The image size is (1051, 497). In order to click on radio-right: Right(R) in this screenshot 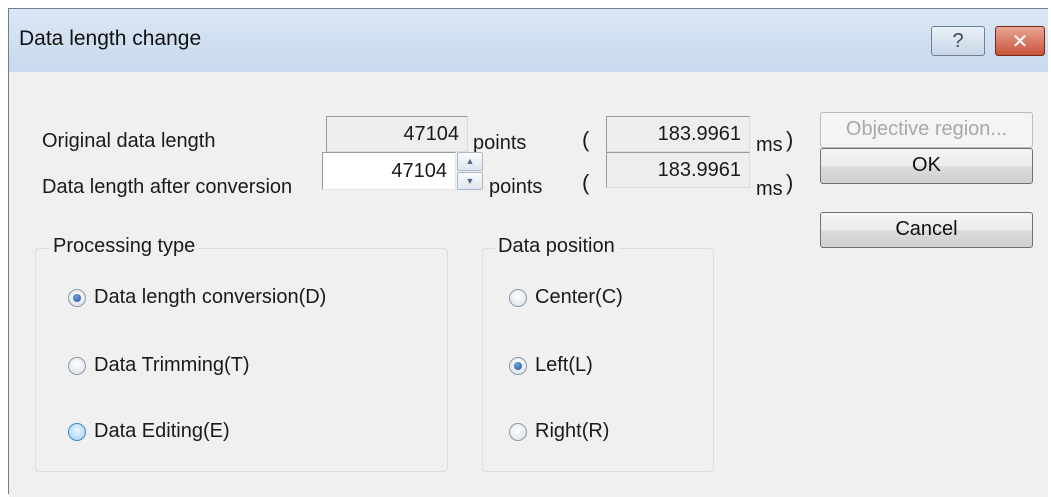, I will do `click(559, 431)`.